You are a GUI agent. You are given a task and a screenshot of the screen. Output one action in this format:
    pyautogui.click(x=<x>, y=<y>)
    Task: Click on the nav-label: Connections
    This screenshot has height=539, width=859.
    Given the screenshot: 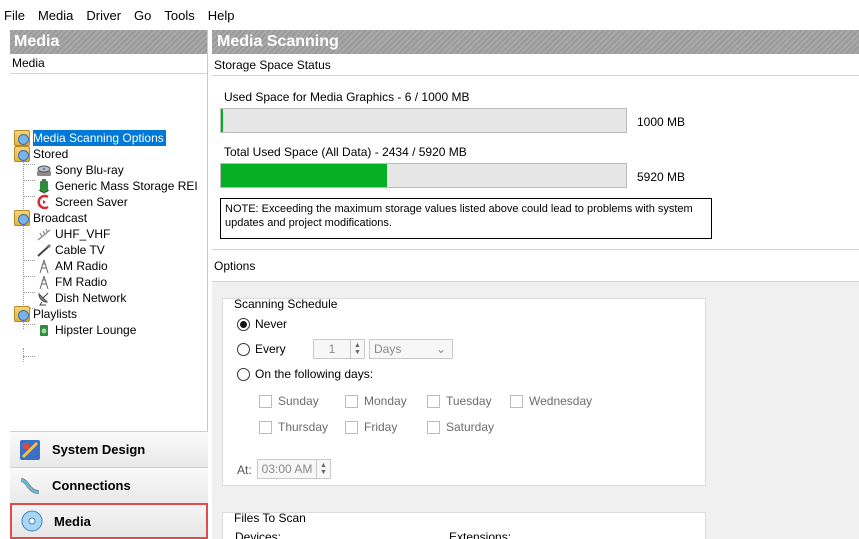 What is the action you would take?
    pyautogui.click(x=91, y=485)
    